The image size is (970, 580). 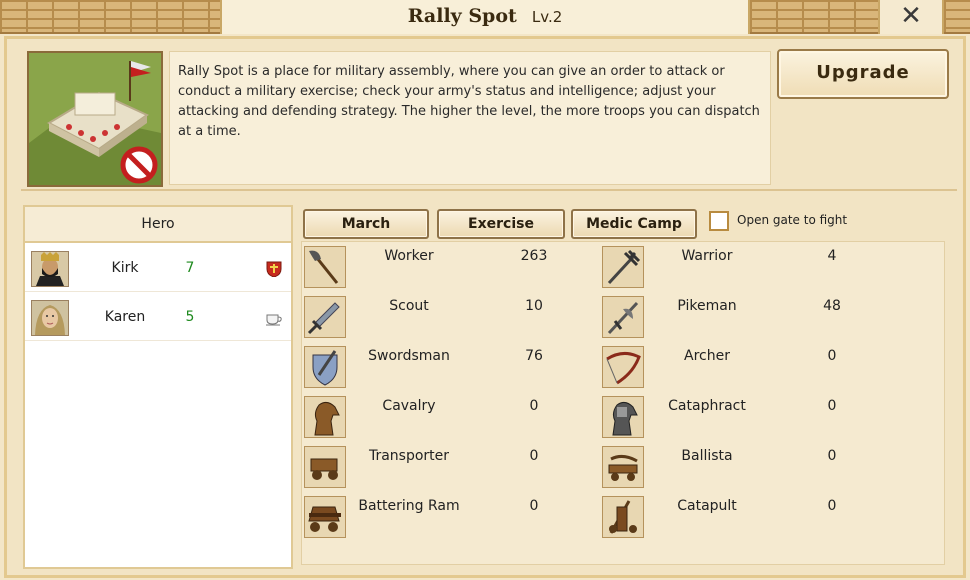 I want to click on tab-medic-camp: Medic Camp, so click(x=634, y=224).